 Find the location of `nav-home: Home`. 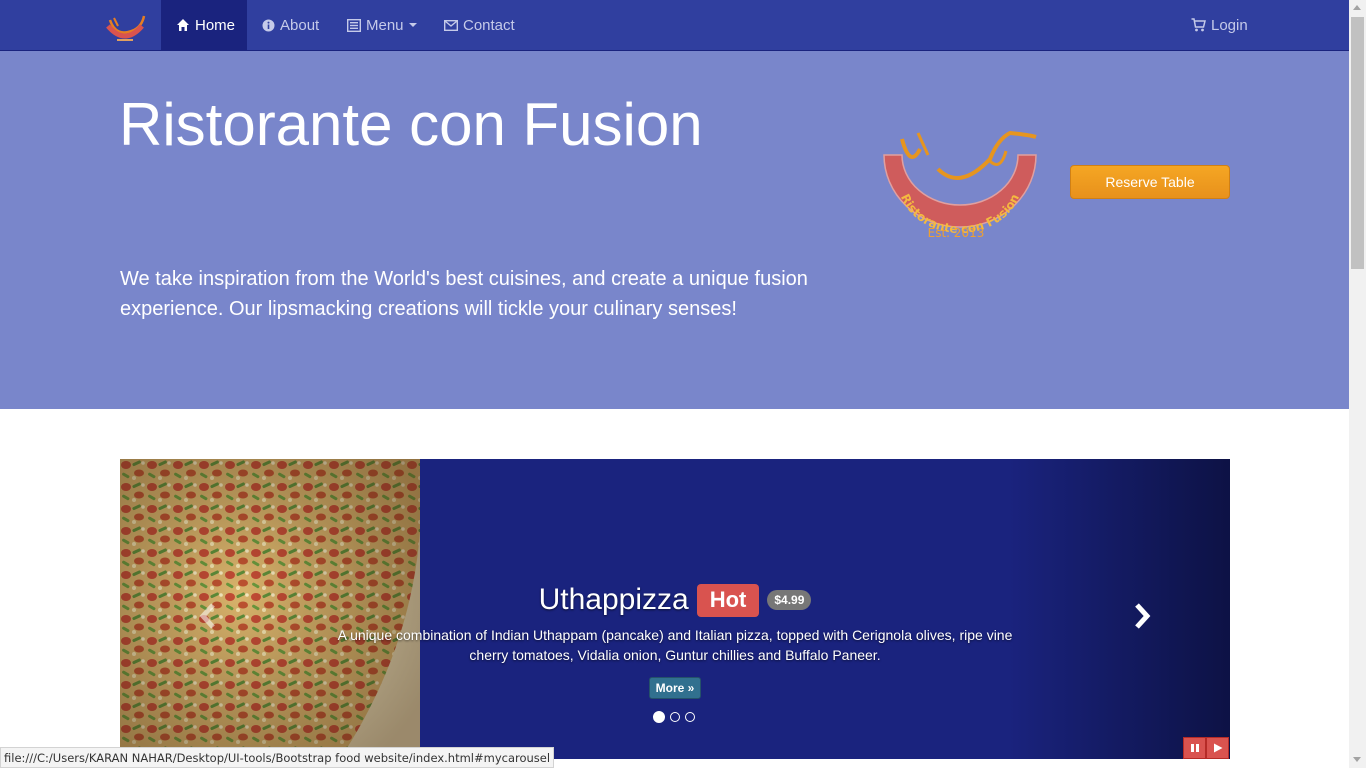

nav-home: Home is located at coordinates (204, 25).